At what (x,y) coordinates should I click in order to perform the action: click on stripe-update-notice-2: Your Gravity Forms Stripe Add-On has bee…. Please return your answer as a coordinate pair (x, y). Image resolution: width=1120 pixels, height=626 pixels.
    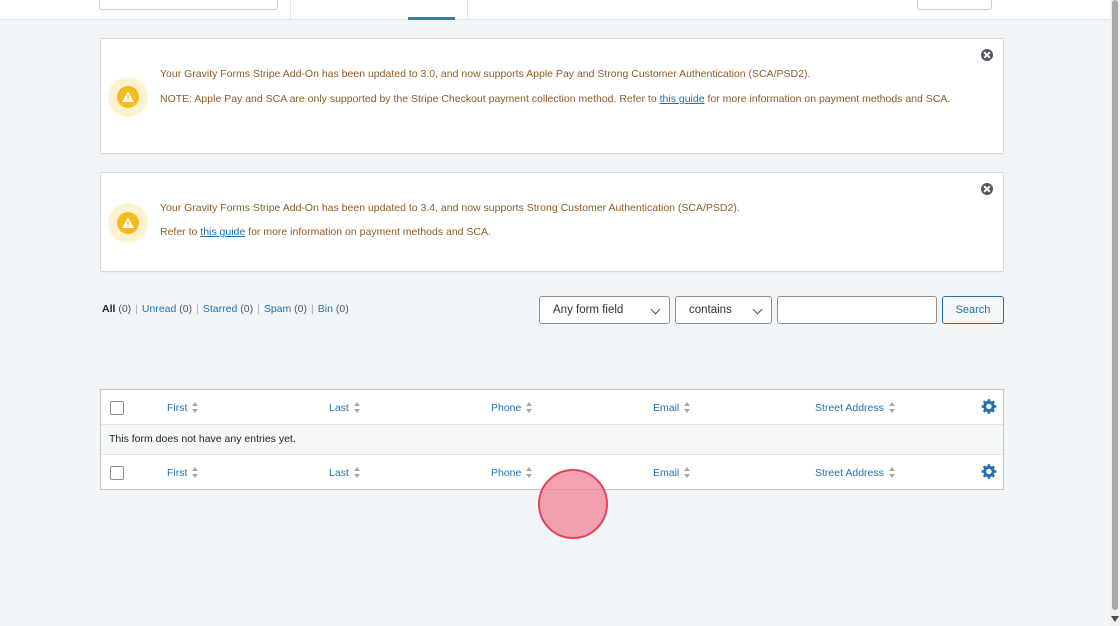
    Looking at the image, I should click on (552, 222).